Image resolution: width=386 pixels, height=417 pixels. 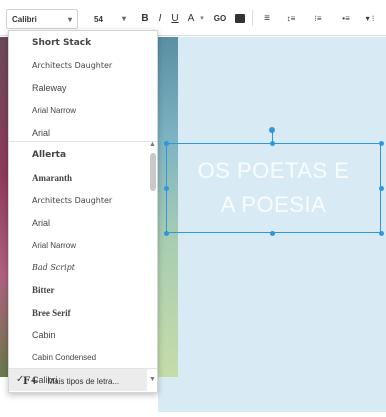 I want to click on link-button: GO, so click(x=220, y=18).